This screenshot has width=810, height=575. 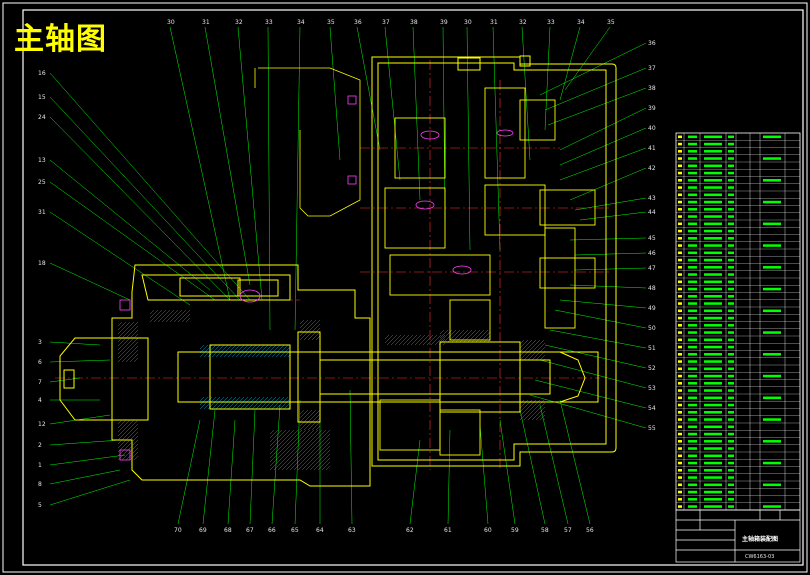 I want to click on balloon-top-12: 32, so click(x=523, y=22).